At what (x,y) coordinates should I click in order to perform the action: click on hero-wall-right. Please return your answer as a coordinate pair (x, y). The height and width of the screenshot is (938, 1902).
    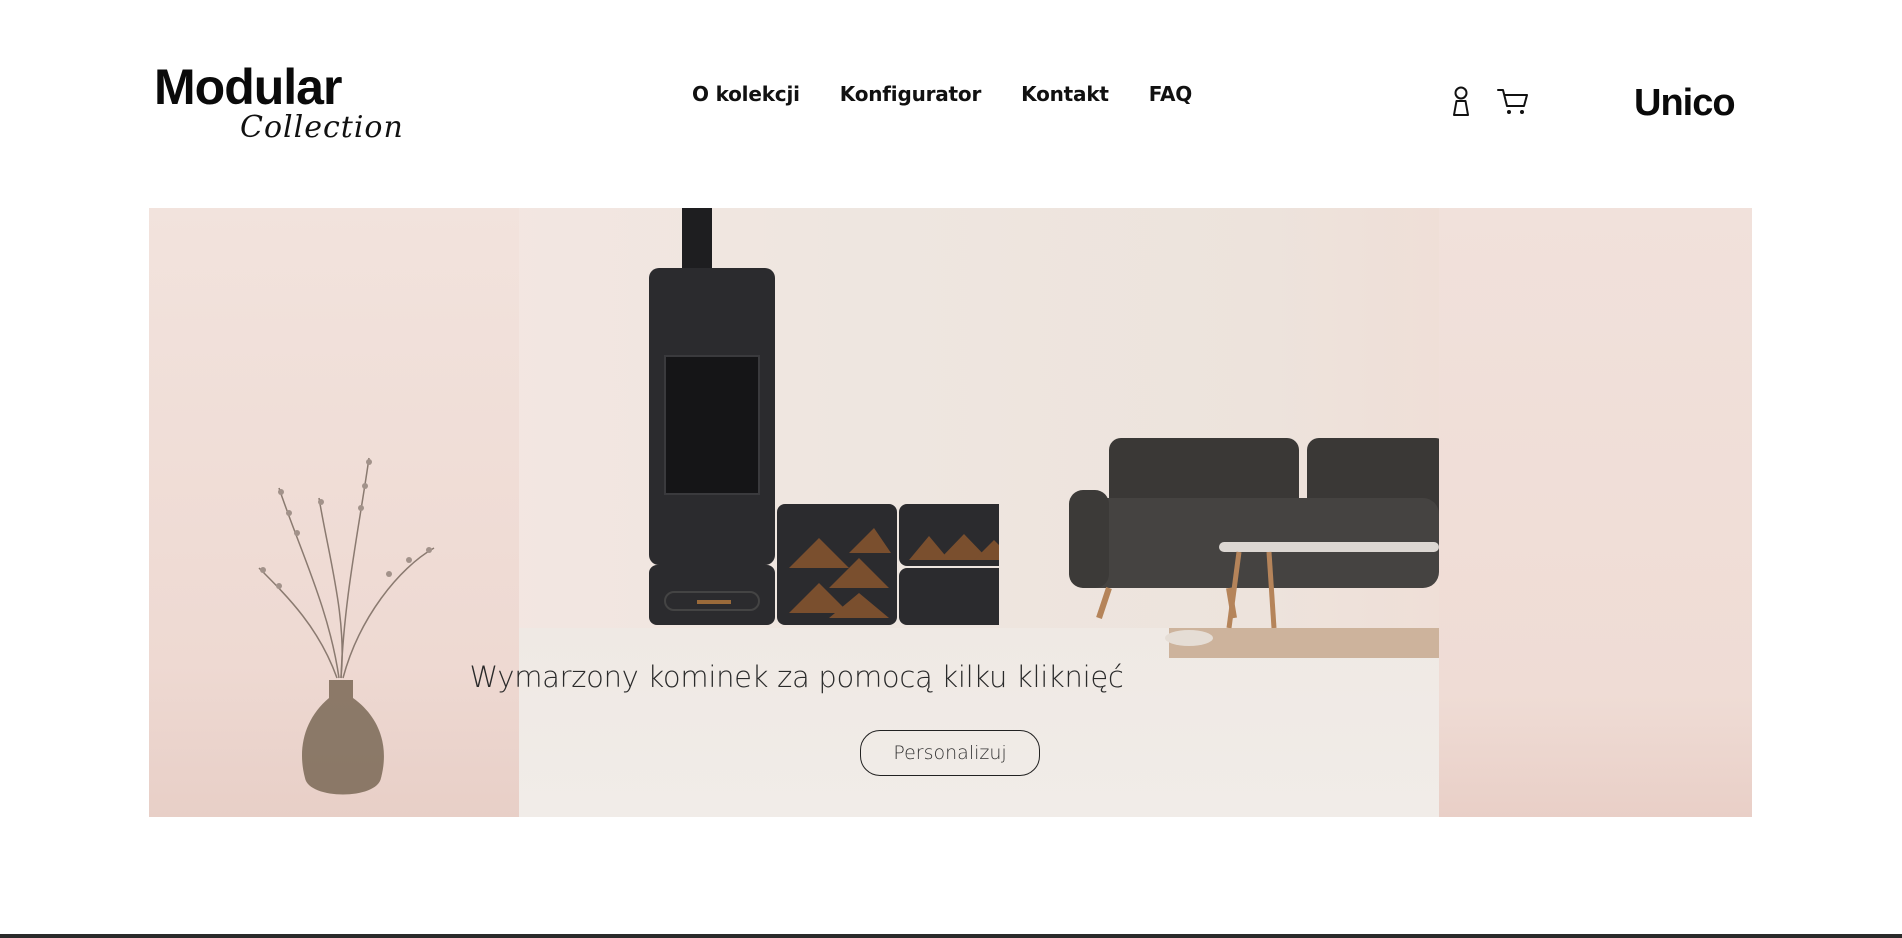
    Looking at the image, I should click on (1595, 512).